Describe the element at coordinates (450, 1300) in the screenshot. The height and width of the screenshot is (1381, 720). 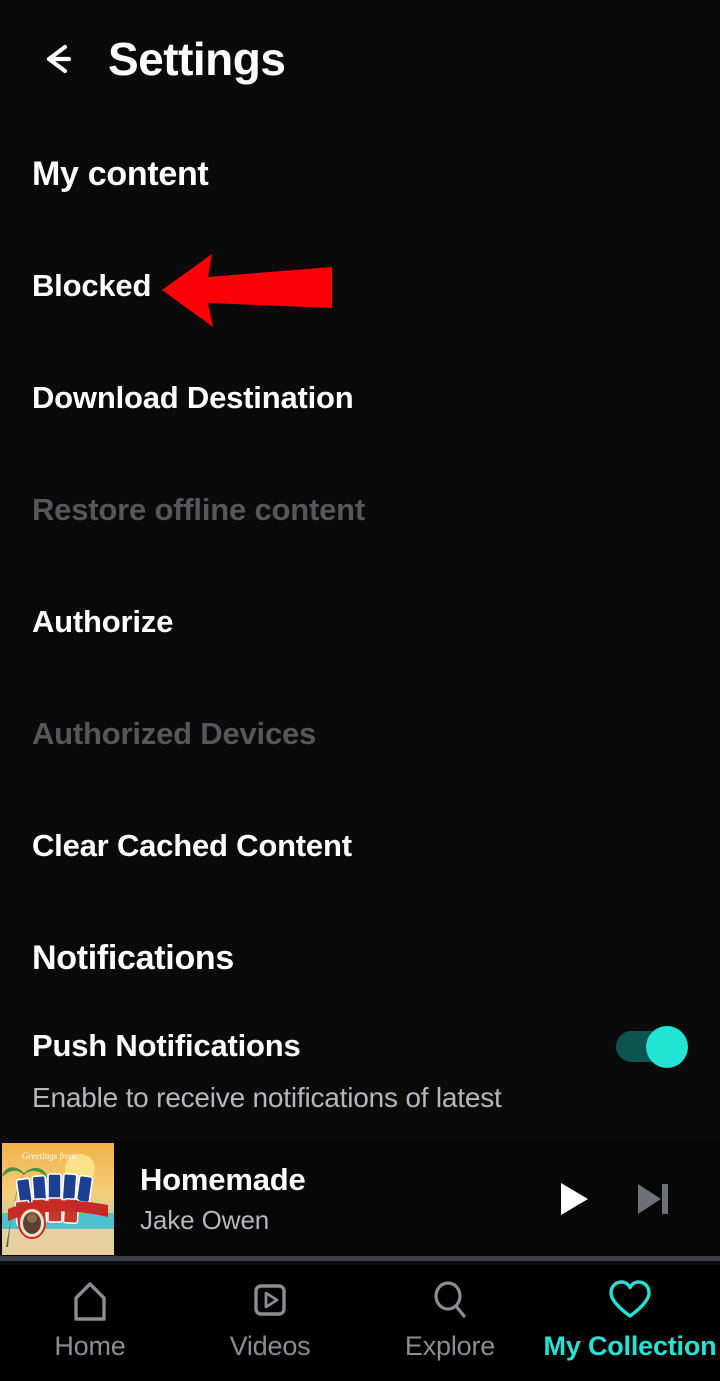
I see `search-icon` at that location.